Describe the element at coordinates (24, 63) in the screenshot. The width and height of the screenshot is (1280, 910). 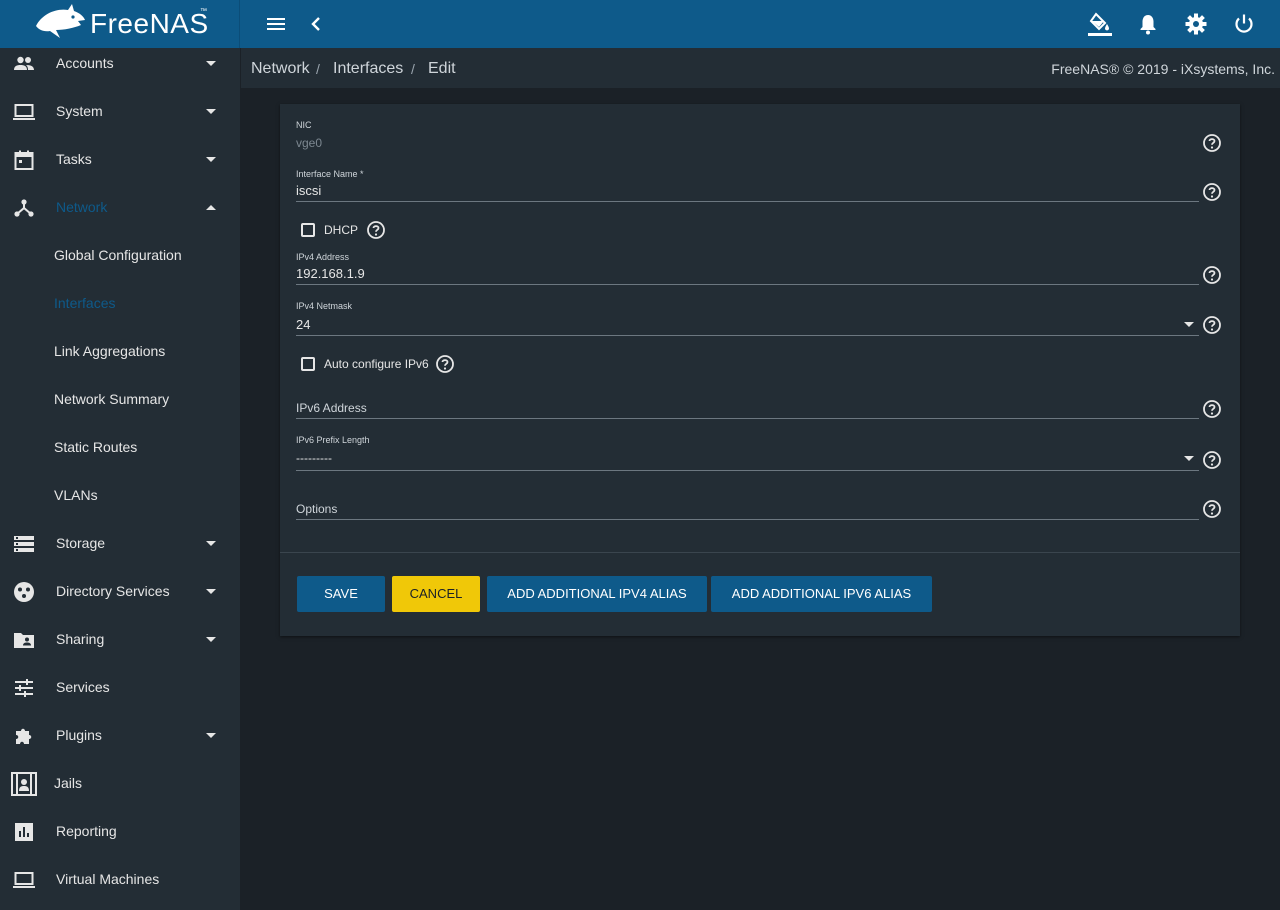
I see `people-icon` at that location.